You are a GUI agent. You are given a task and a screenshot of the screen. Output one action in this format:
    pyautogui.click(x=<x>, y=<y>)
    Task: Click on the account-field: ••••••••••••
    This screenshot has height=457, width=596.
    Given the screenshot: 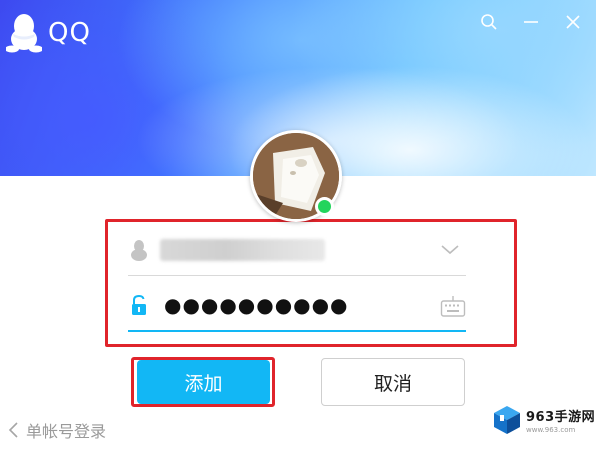 What is the action you would take?
    pyautogui.click(x=297, y=250)
    